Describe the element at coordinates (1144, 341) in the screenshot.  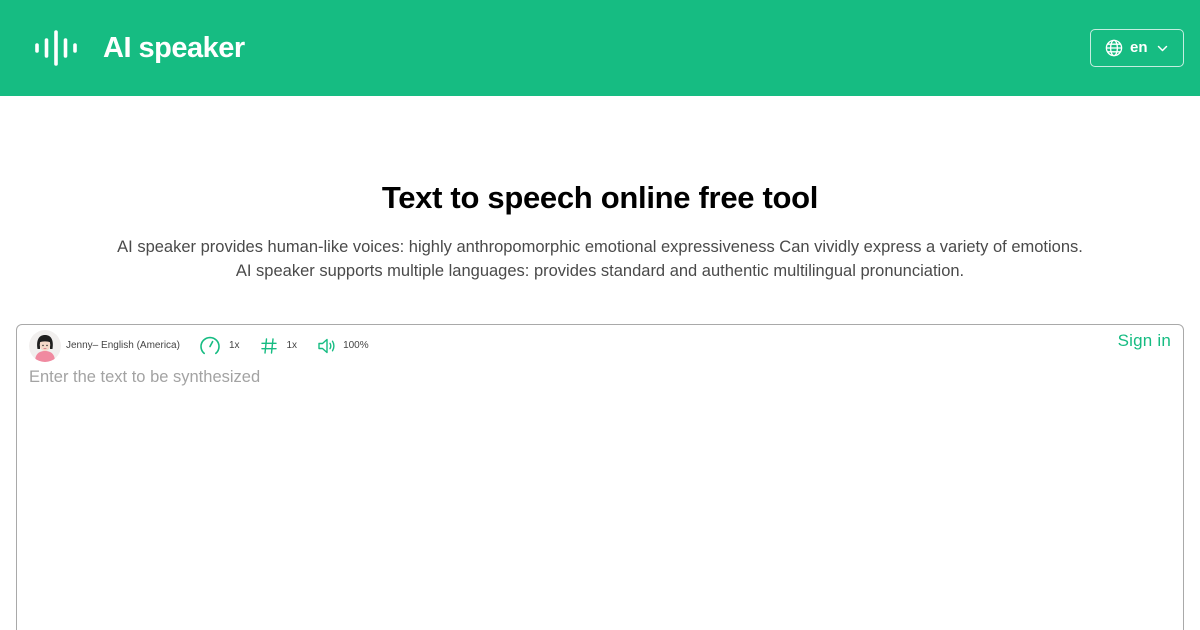
I see `sign-in-link: Sign in` at that location.